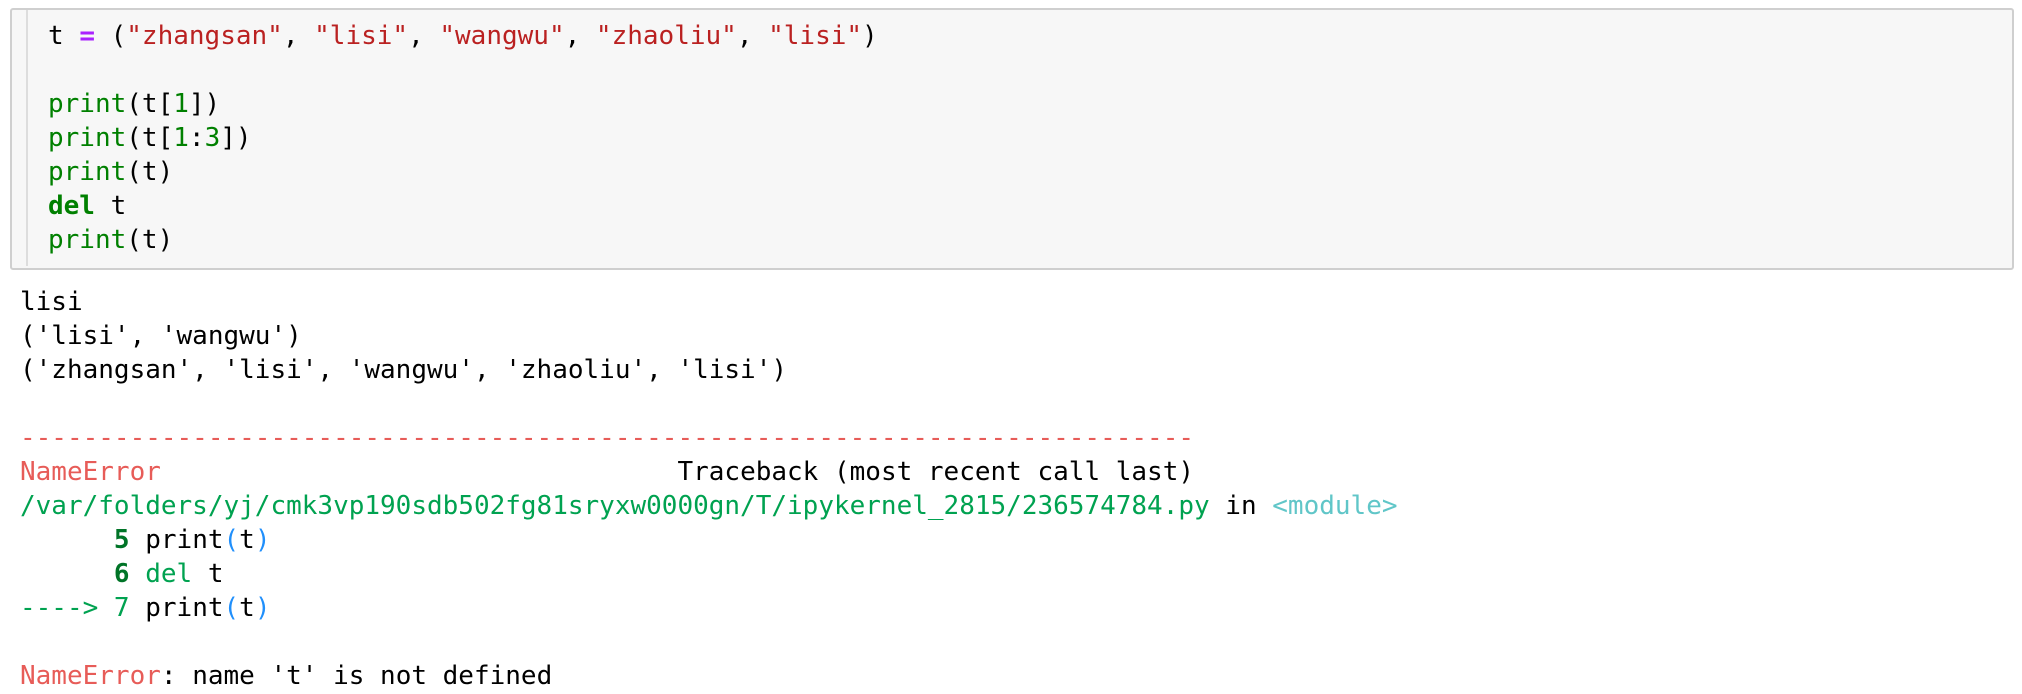 The height and width of the screenshot is (694, 2022). What do you see at coordinates (111, 172) in the screenshot?
I see `code-line-5: print(t)` at bounding box center [111, 172].